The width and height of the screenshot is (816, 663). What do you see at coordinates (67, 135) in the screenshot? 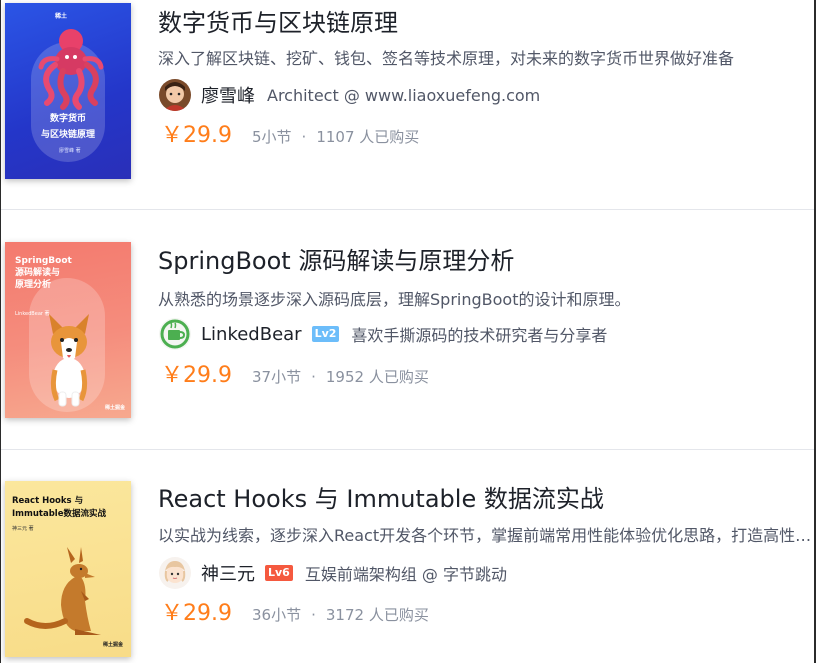
I see `cover-title-line-2: 与区块链原理` at bounding box center [67, 135].